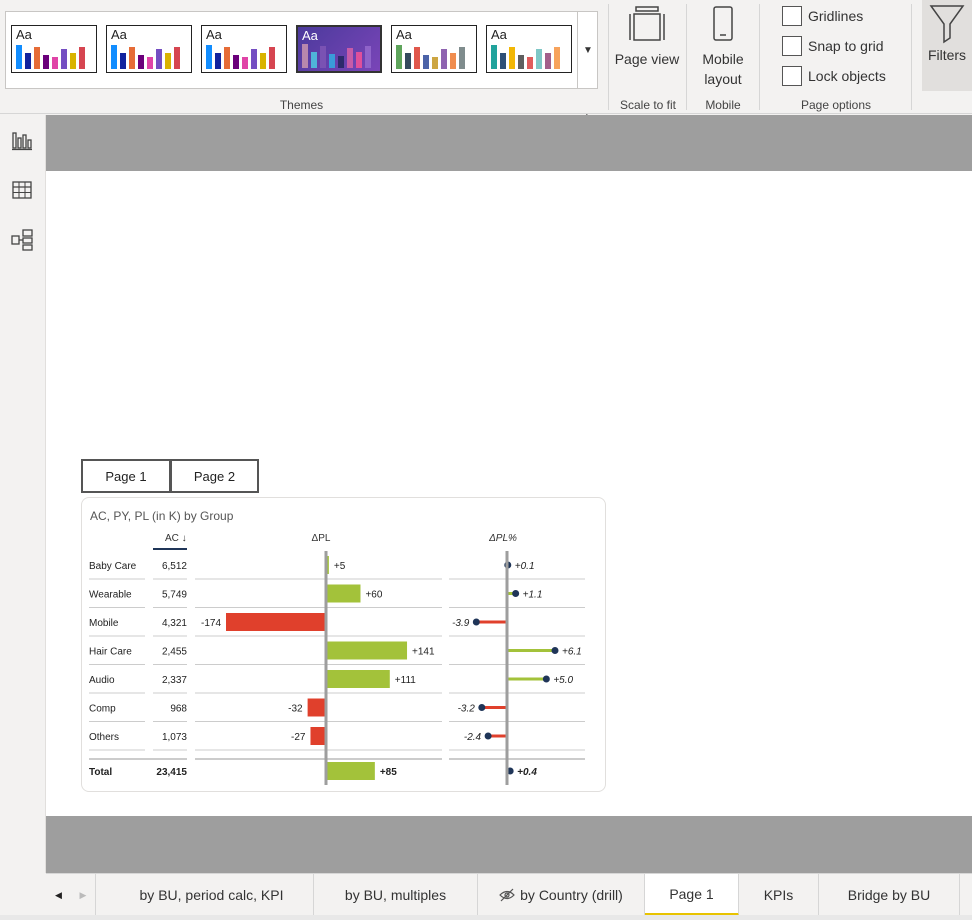 This screenshot has width=972, height=920. Describe the element at coordinates (836, 16) in the screenshot. I see `gridlines-label: Gridlines` at that location.